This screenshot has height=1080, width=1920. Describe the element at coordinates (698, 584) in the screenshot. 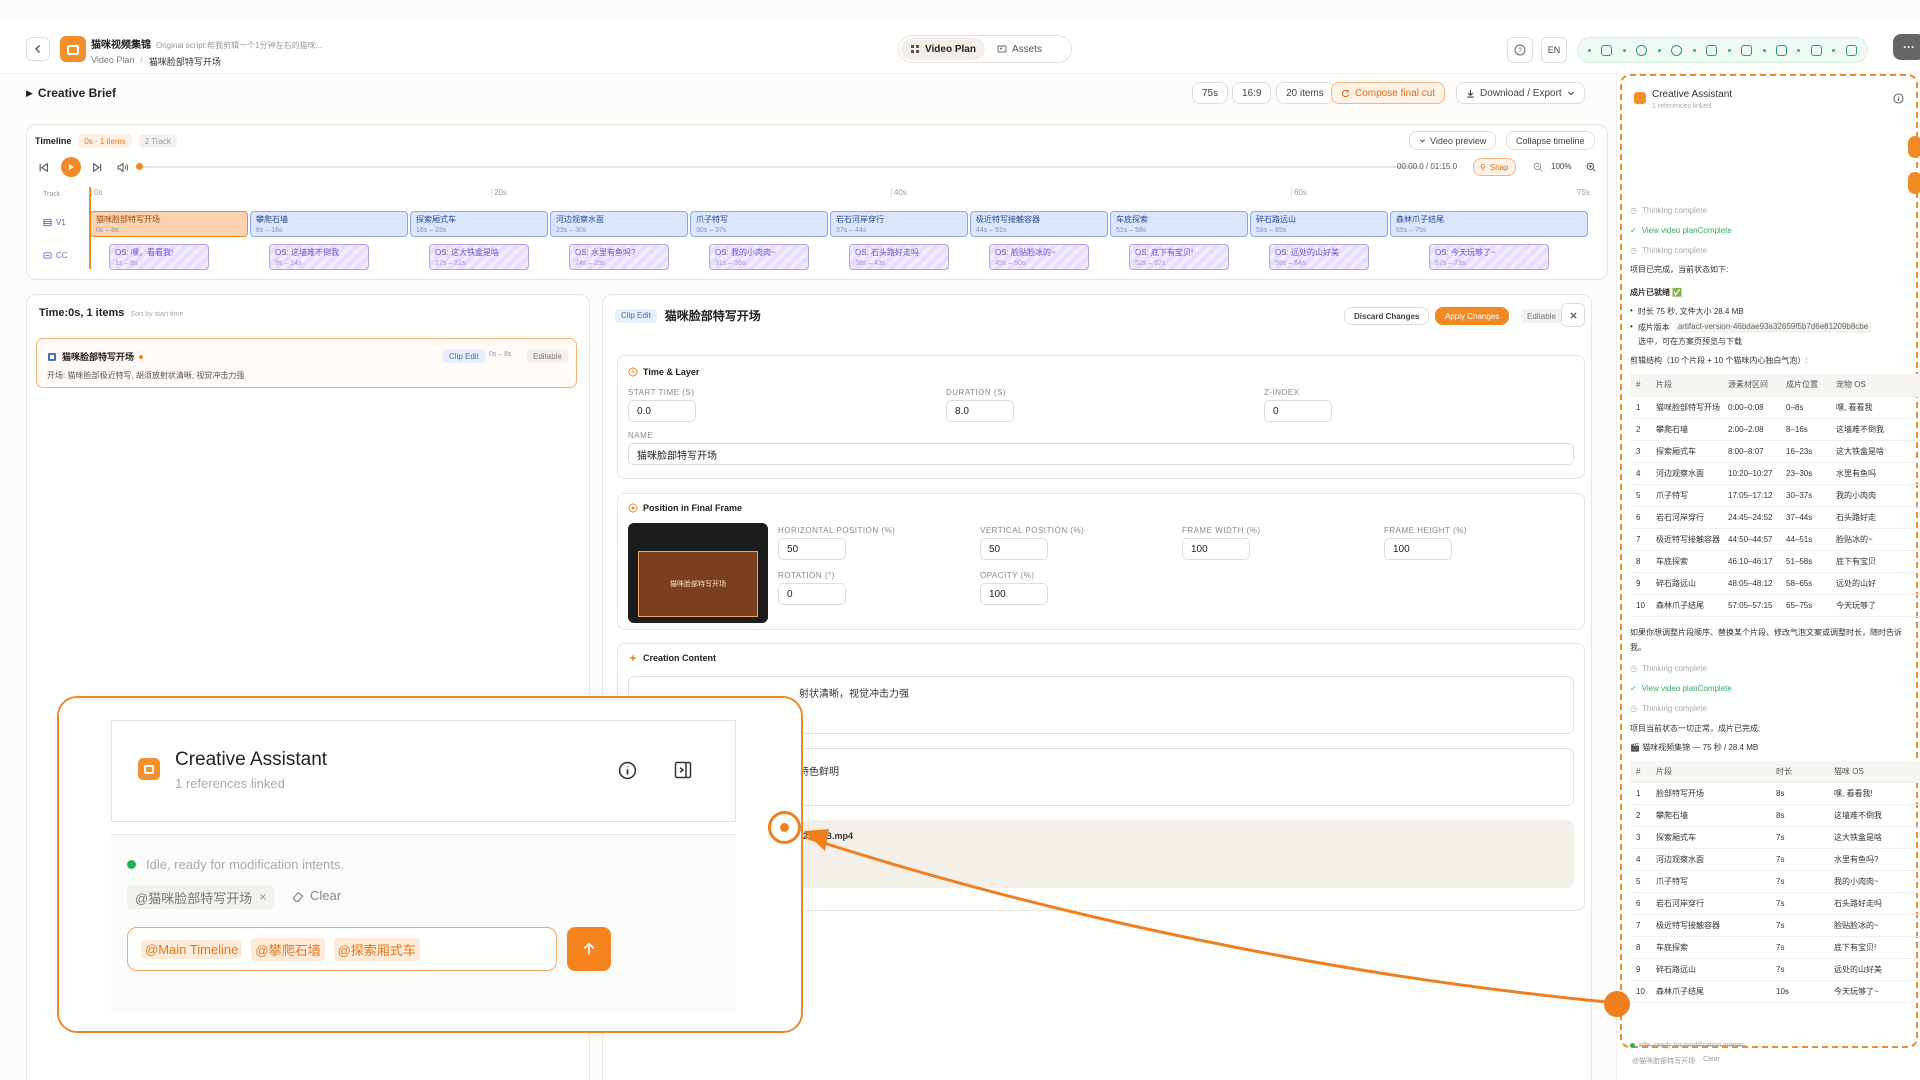

I see `frame-preview-clip: 猫咪脸部特写开场` at that location.